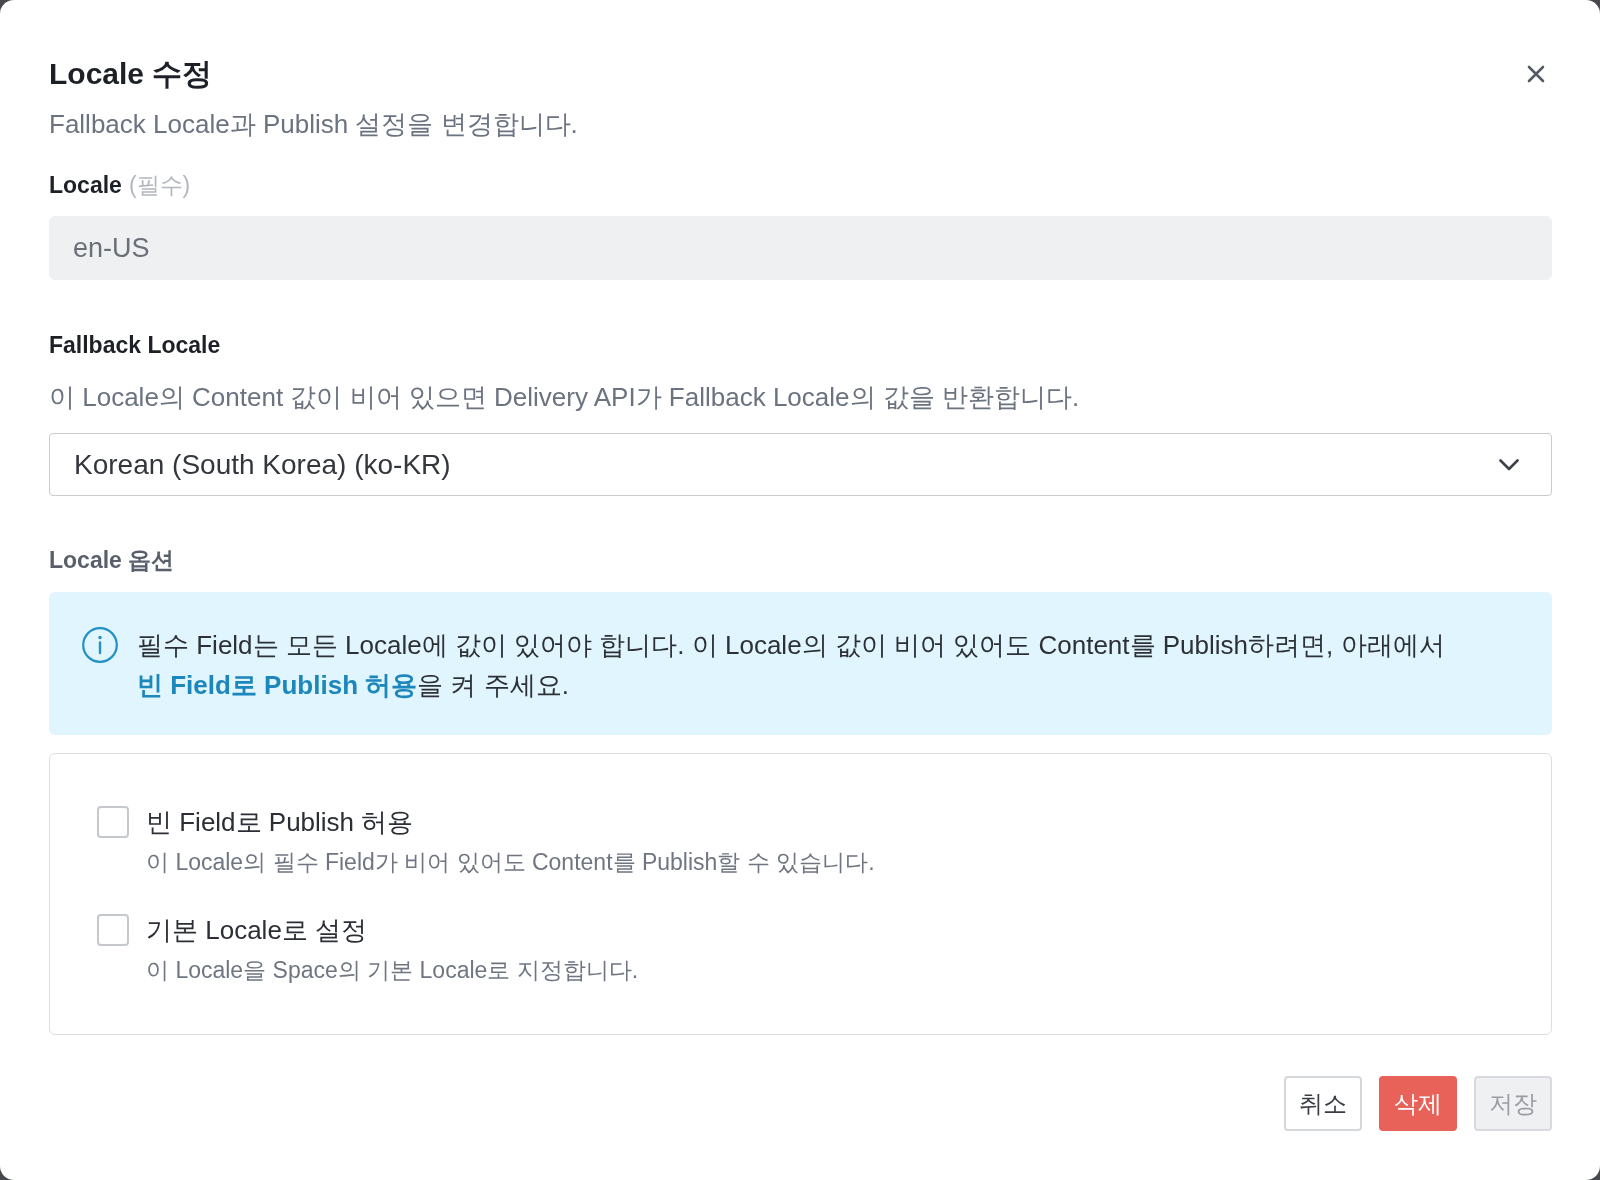 The image size is (1600, 1180). Describe the element at coordinates (159, 185) in the screenshot. I see `required-note: (필수)` at that location.